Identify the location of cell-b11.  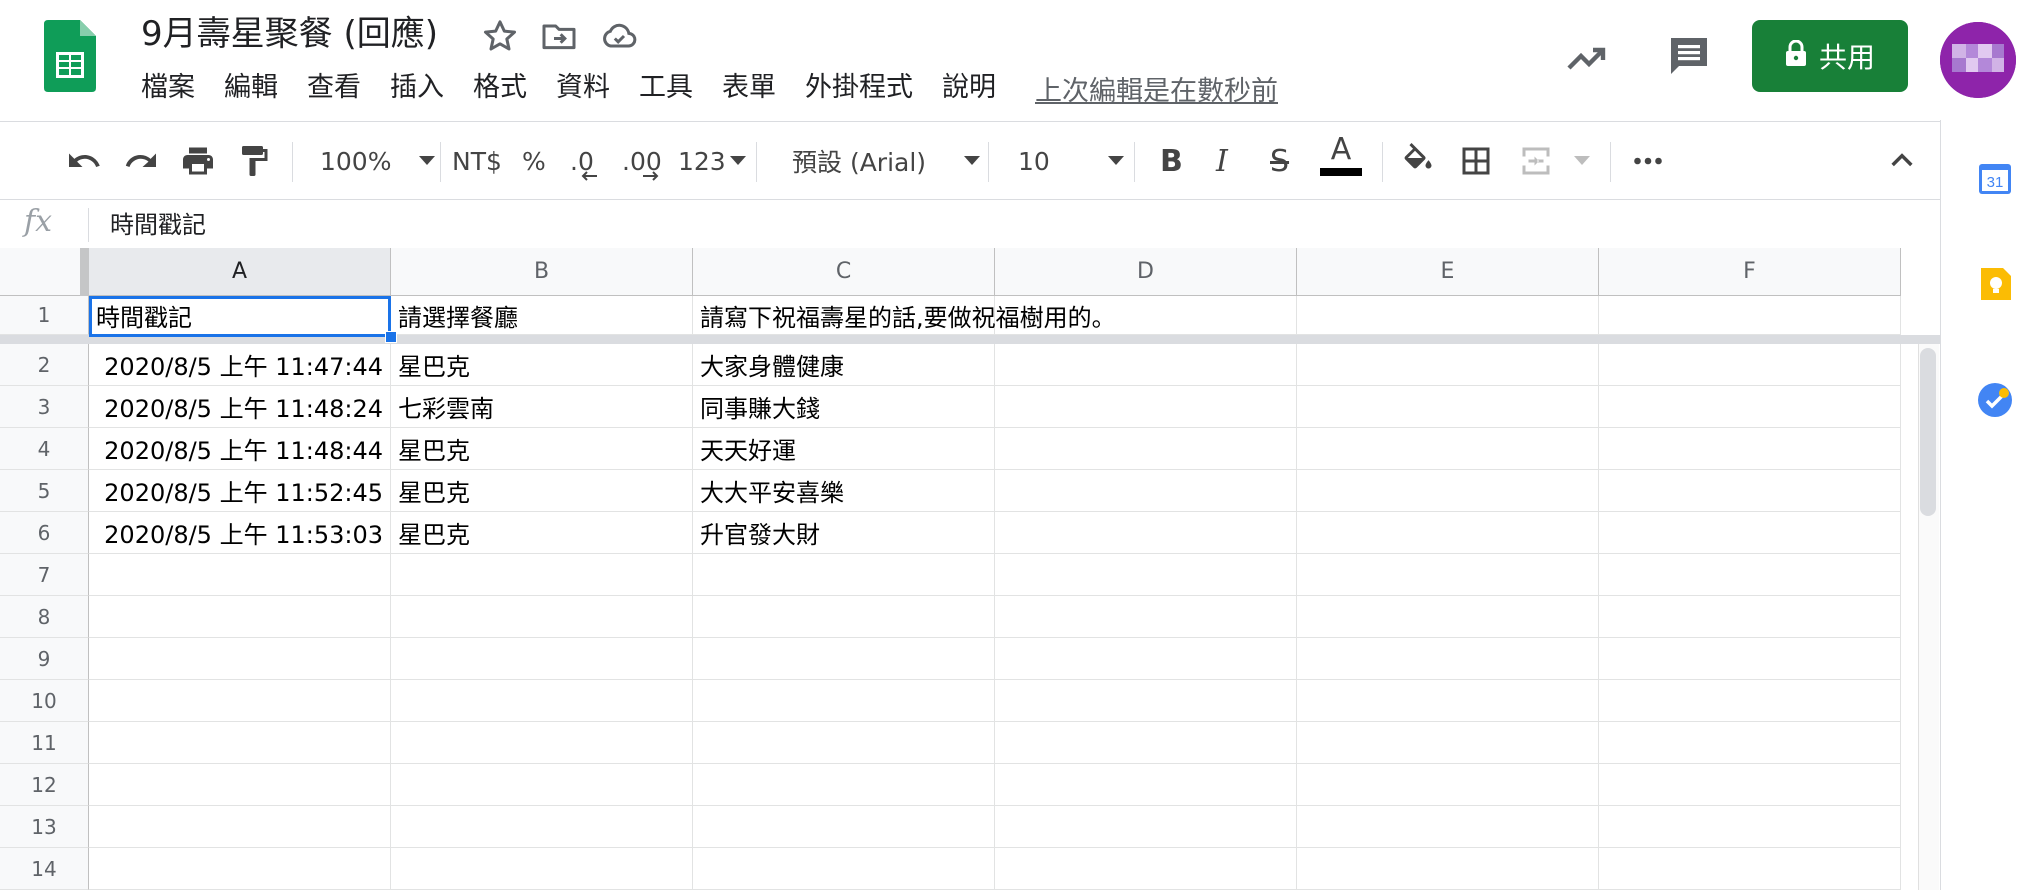
(542, 743).